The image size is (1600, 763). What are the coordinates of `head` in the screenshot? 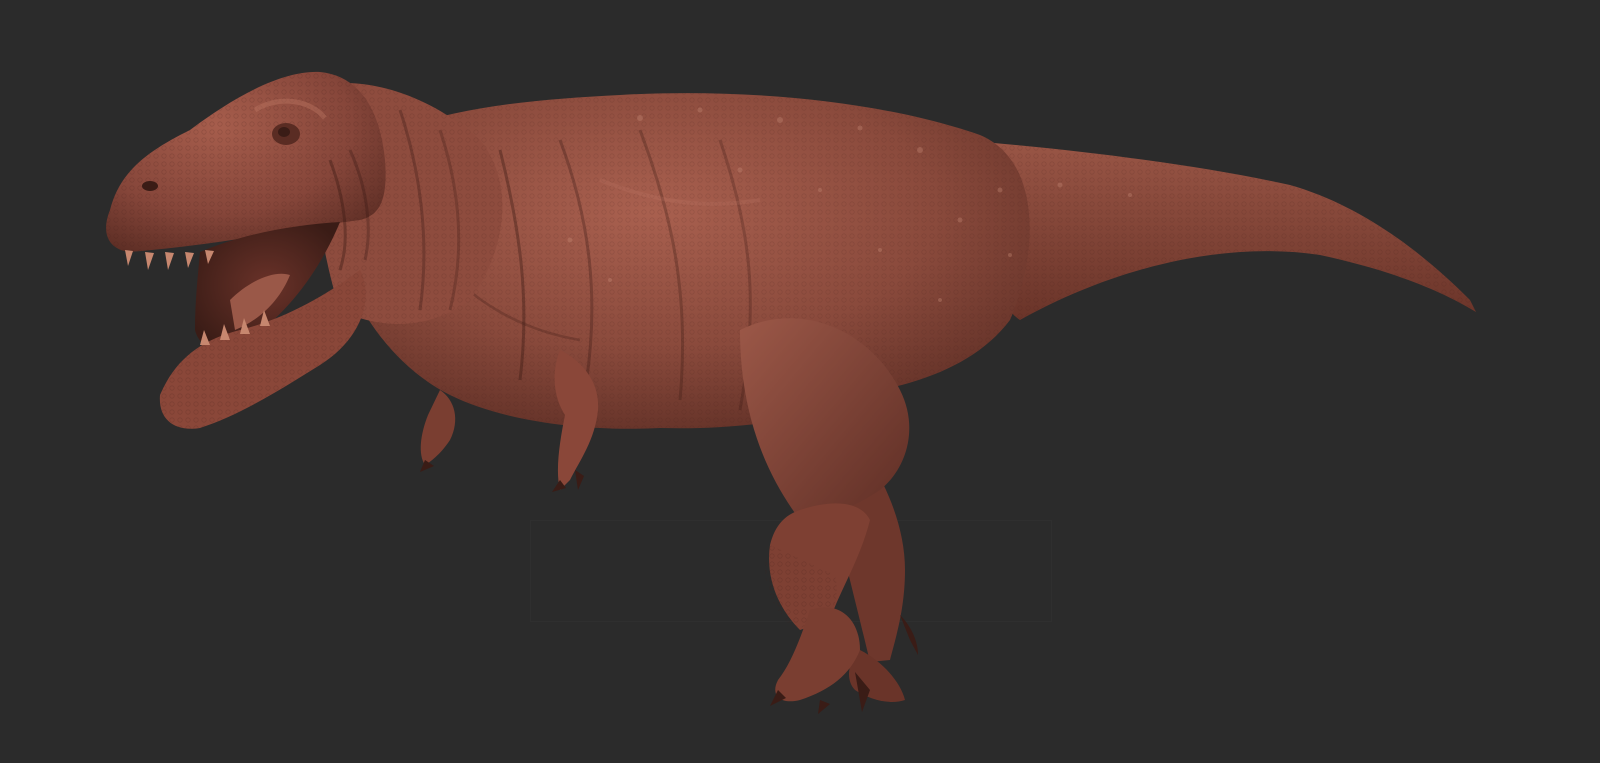 It's located at (246, 250).